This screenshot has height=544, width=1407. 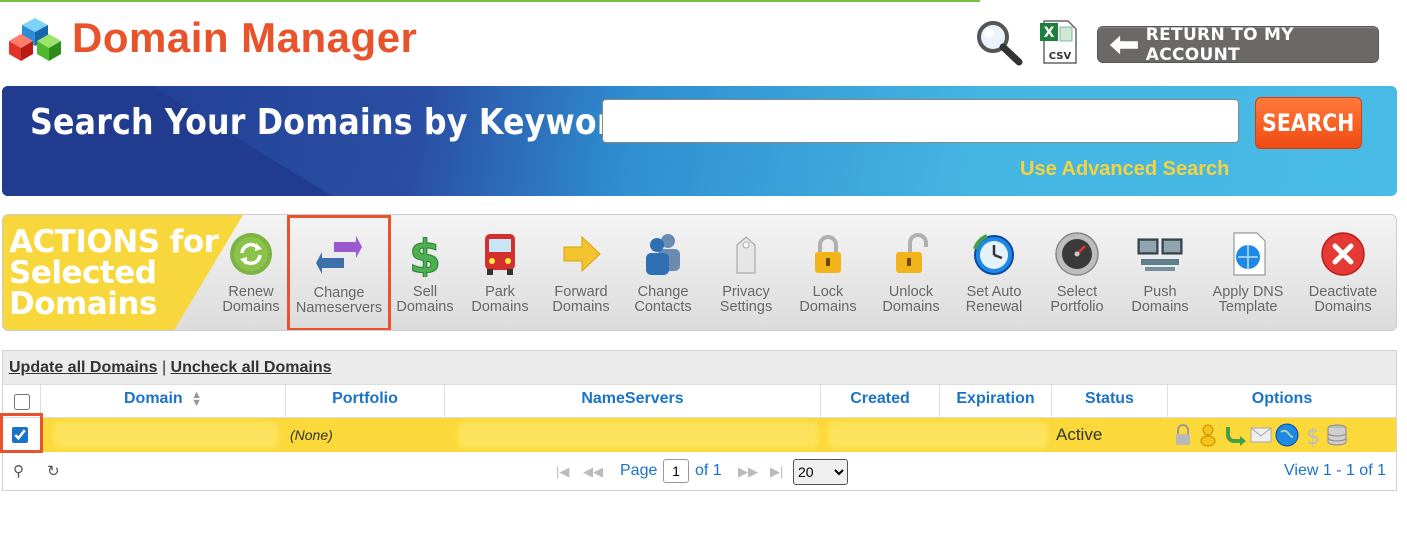 I want to click on sort-arrows-icon: ▲ ▼, so click(x=196, y=398).